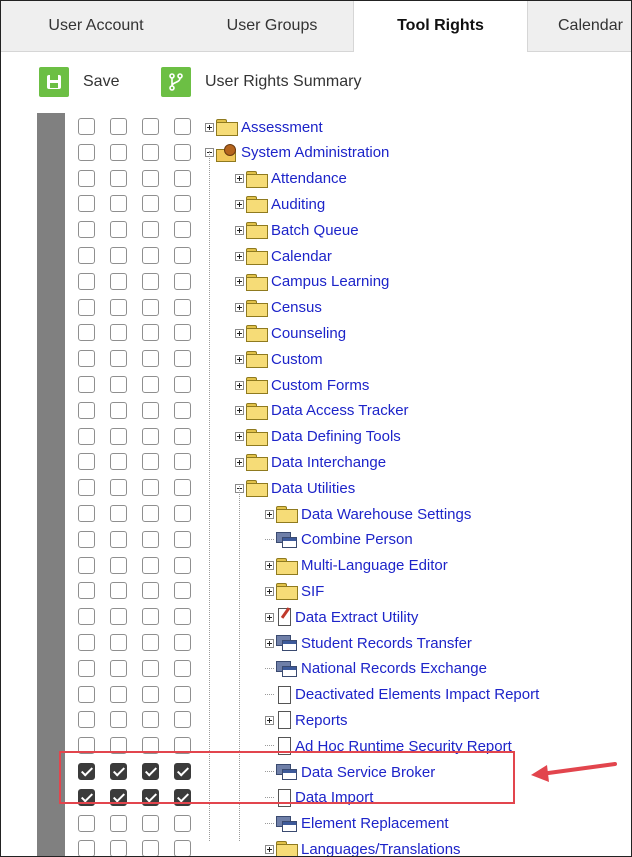 Image resolution: width=632 pixels, height=857 pixels. What do you see at coordinates (312, 591) in the screenshot?
I see `tree-node-label: SIF` at bounding box center [312, 591].